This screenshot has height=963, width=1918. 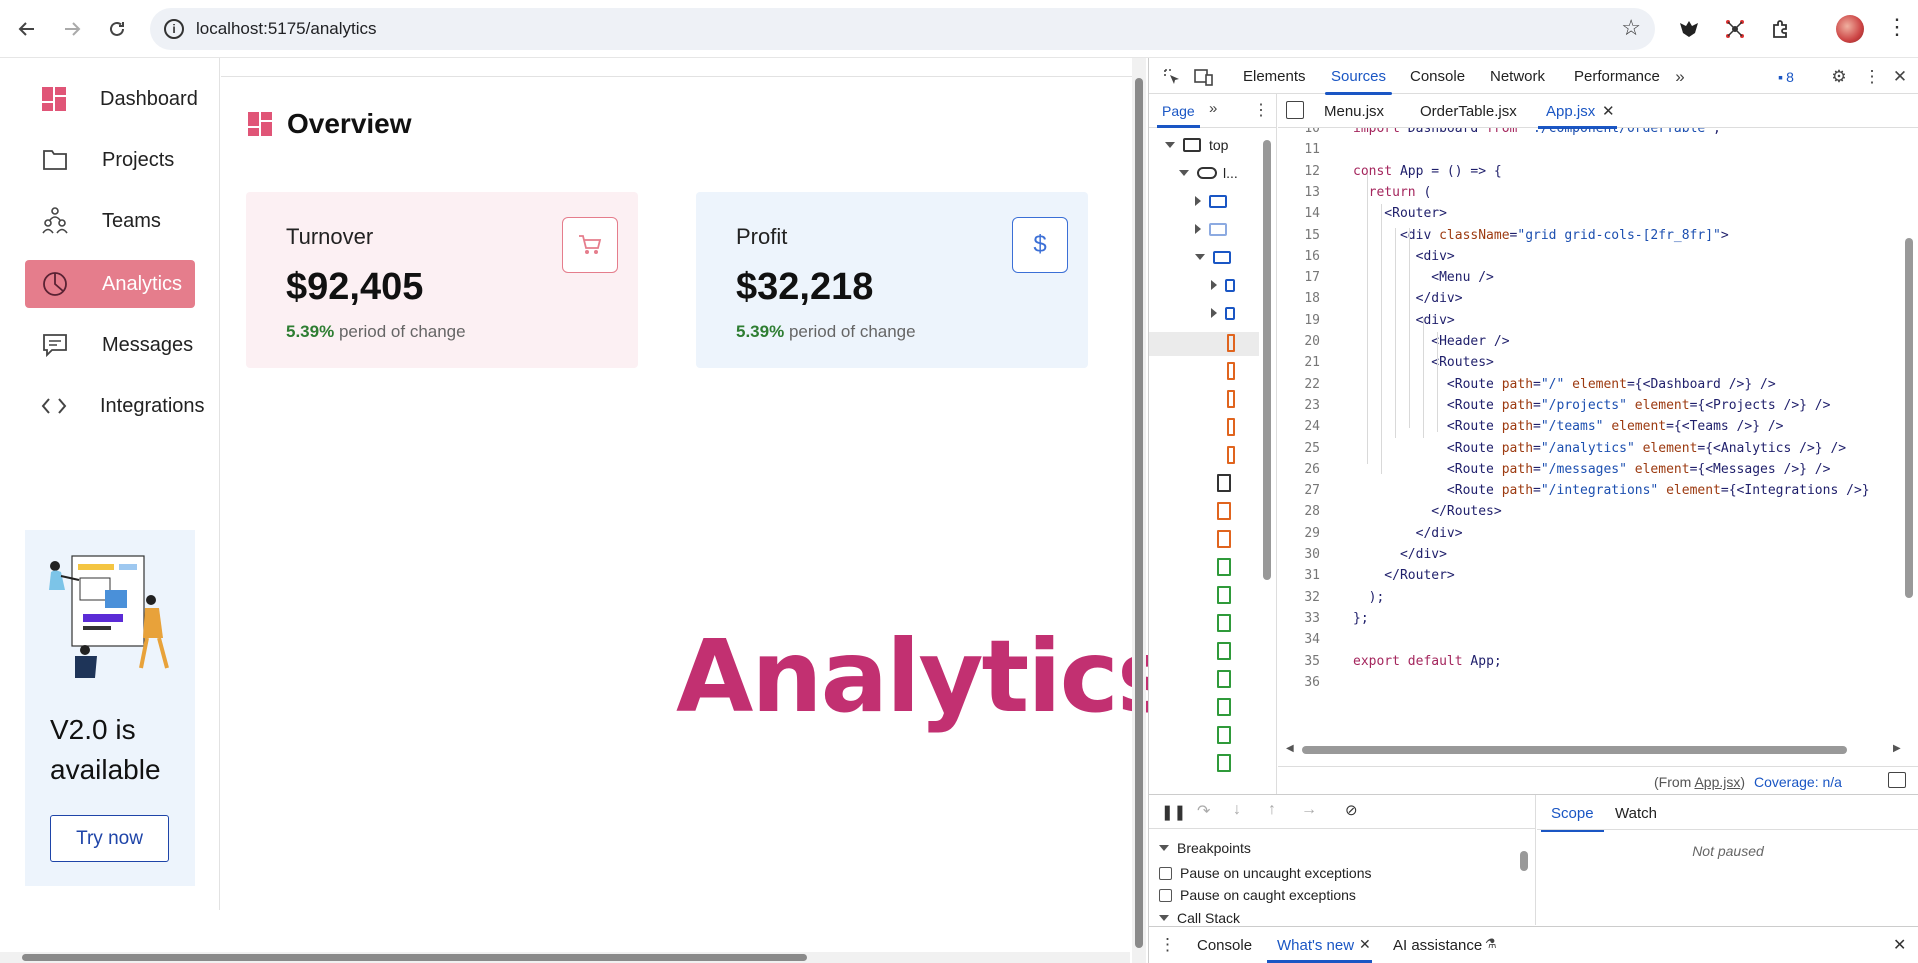 What do you see at coordinates (1299, 384) in the screenshot?
I see `line-number: 22` at bounding box center [1299, 384].